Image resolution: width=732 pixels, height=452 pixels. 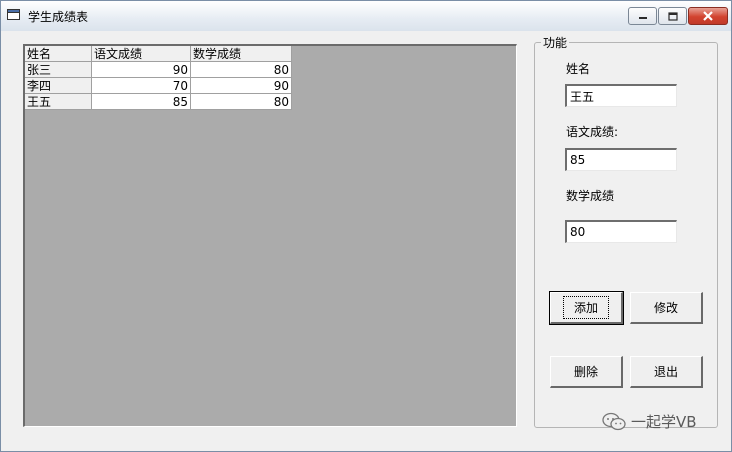 I want to click on watermark: 一起学VB, so click(x=649, y=421).